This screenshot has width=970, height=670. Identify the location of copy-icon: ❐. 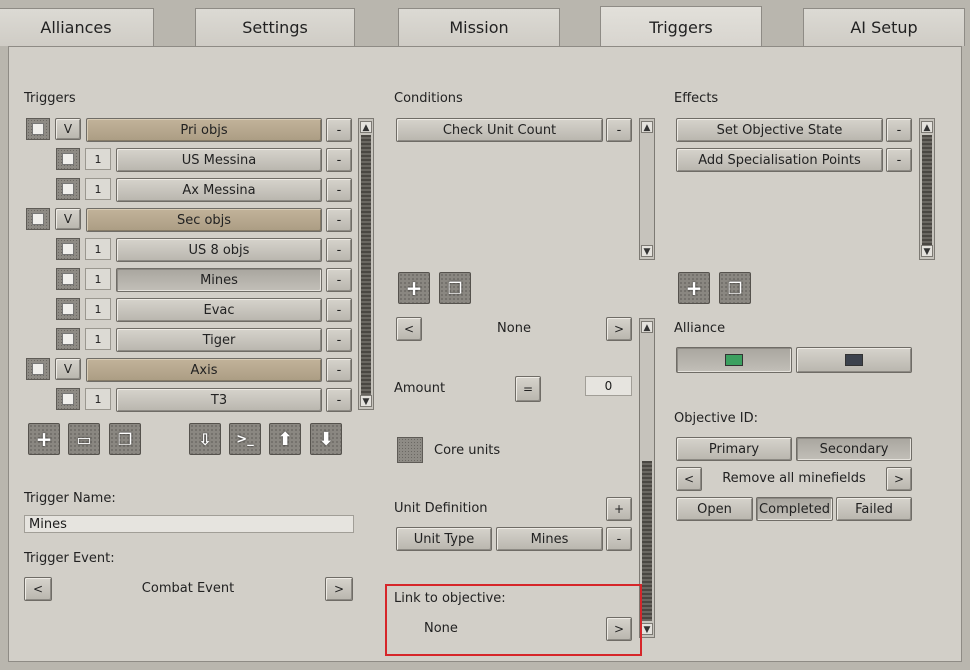
(125, 439).